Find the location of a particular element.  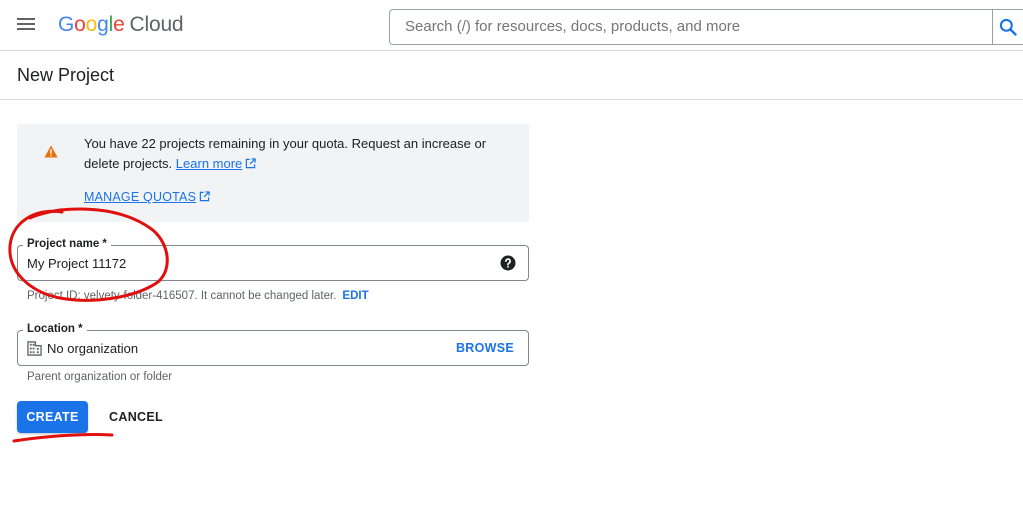

project-name-label: Project name * is located at coordinates (67, 244).